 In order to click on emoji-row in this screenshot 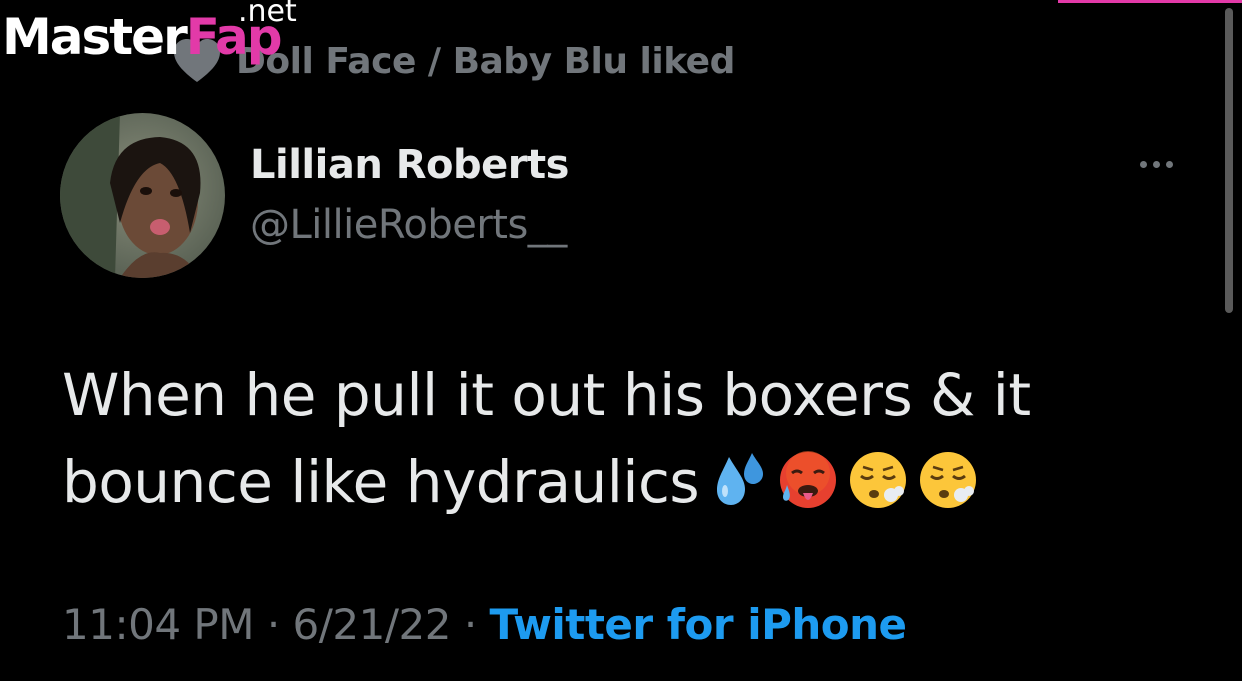, I will do `click(843, 480)`.